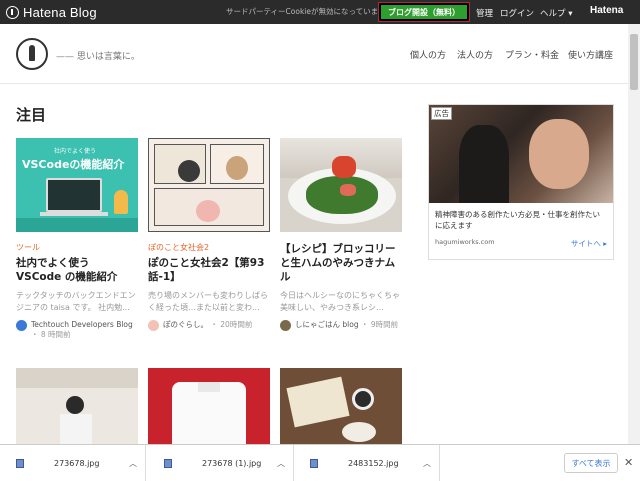  I want to click on post-time: ・ 9時間前, so click(379, 324).